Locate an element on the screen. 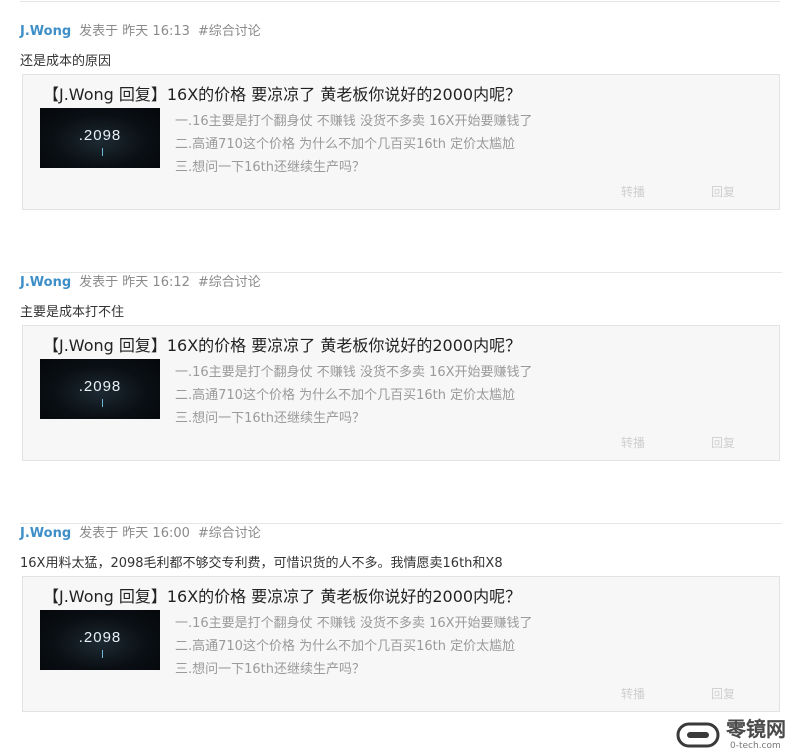 This screenshot has height=754, width=800. post-meta: J.Wong 发表于 昨天 16:00 #综合讨论 is located at coordinates (140, 534).